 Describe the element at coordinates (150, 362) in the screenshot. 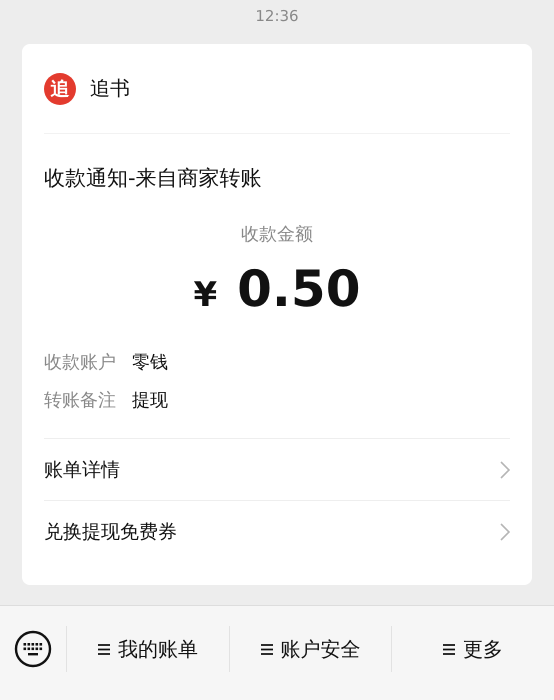

I see `detail-value: 零钱` at that location.